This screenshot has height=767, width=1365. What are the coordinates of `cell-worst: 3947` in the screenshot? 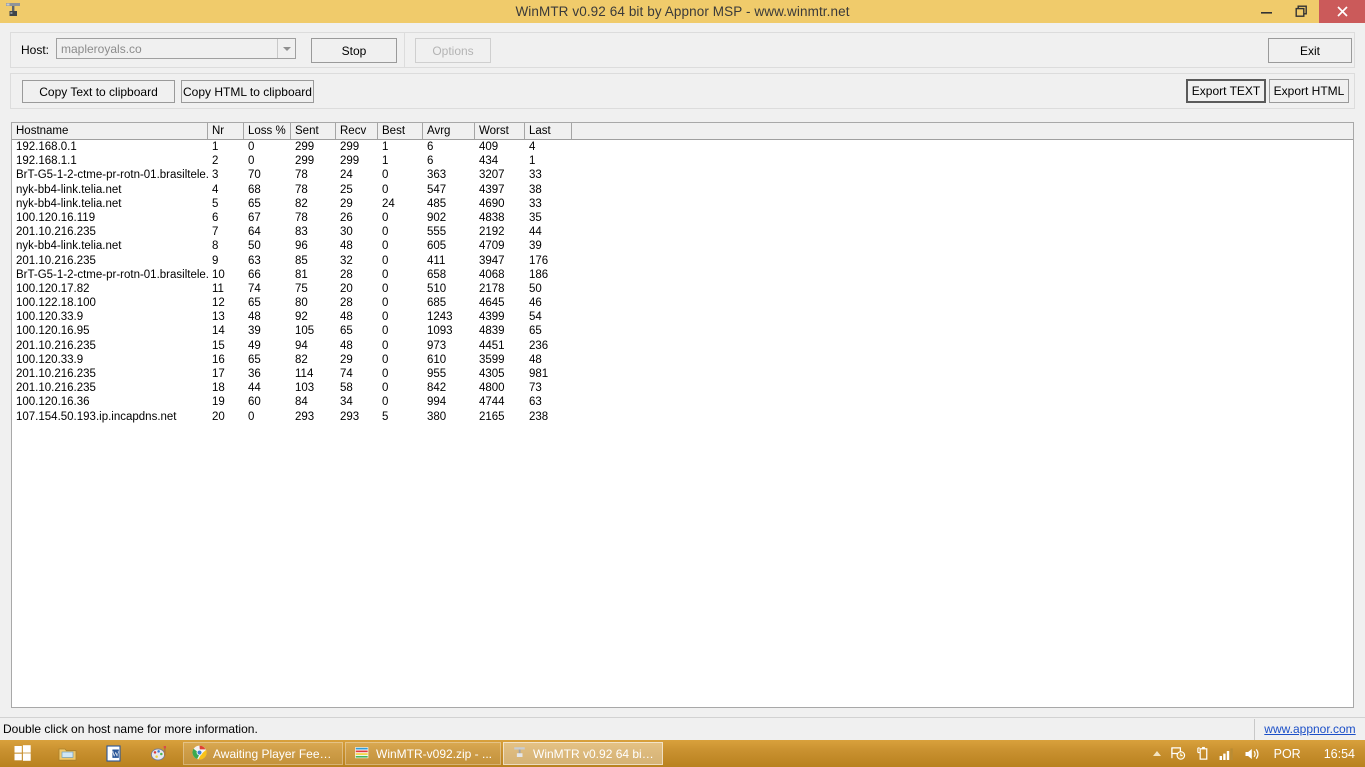 It's located at (492, 260).